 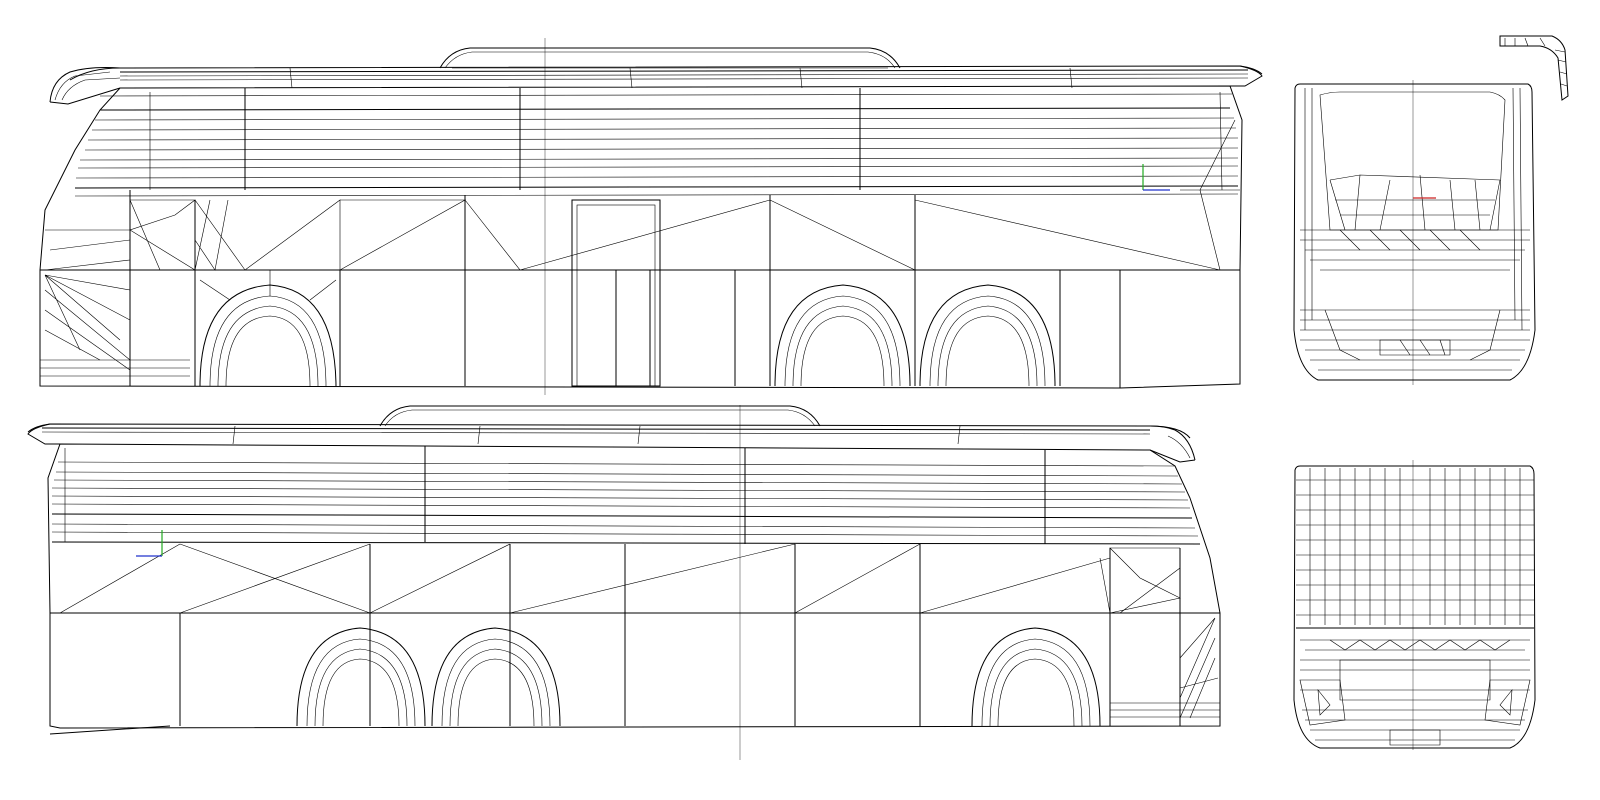 What do you see at coordinates (1534, 68) in the screenshot?
I see `mirror-detail` at bounding box center [1534, 68].